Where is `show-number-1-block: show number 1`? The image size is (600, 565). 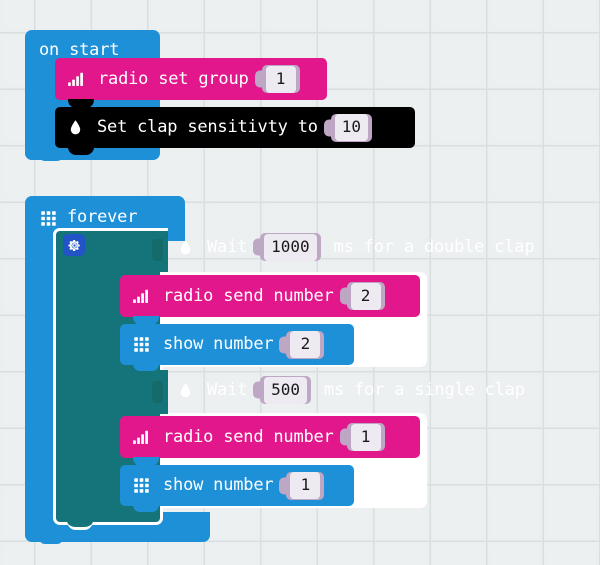 show-number-1-block: show number 1 is located at coordinates (237, 485).